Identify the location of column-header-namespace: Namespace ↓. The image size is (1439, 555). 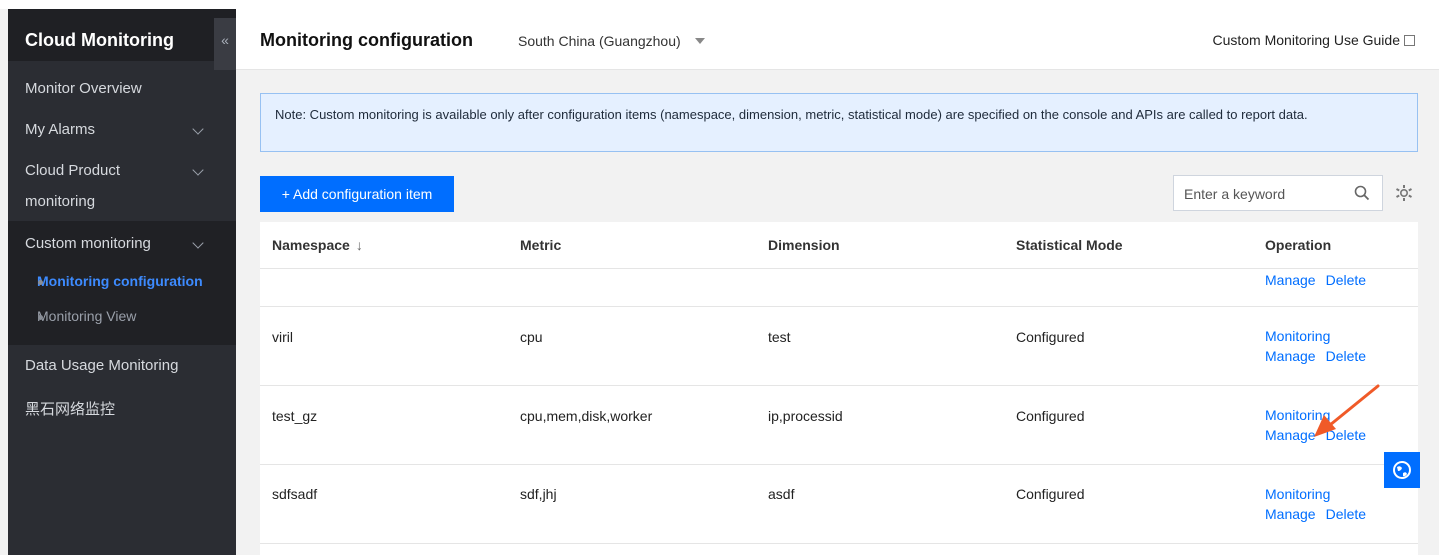
(317, 245).